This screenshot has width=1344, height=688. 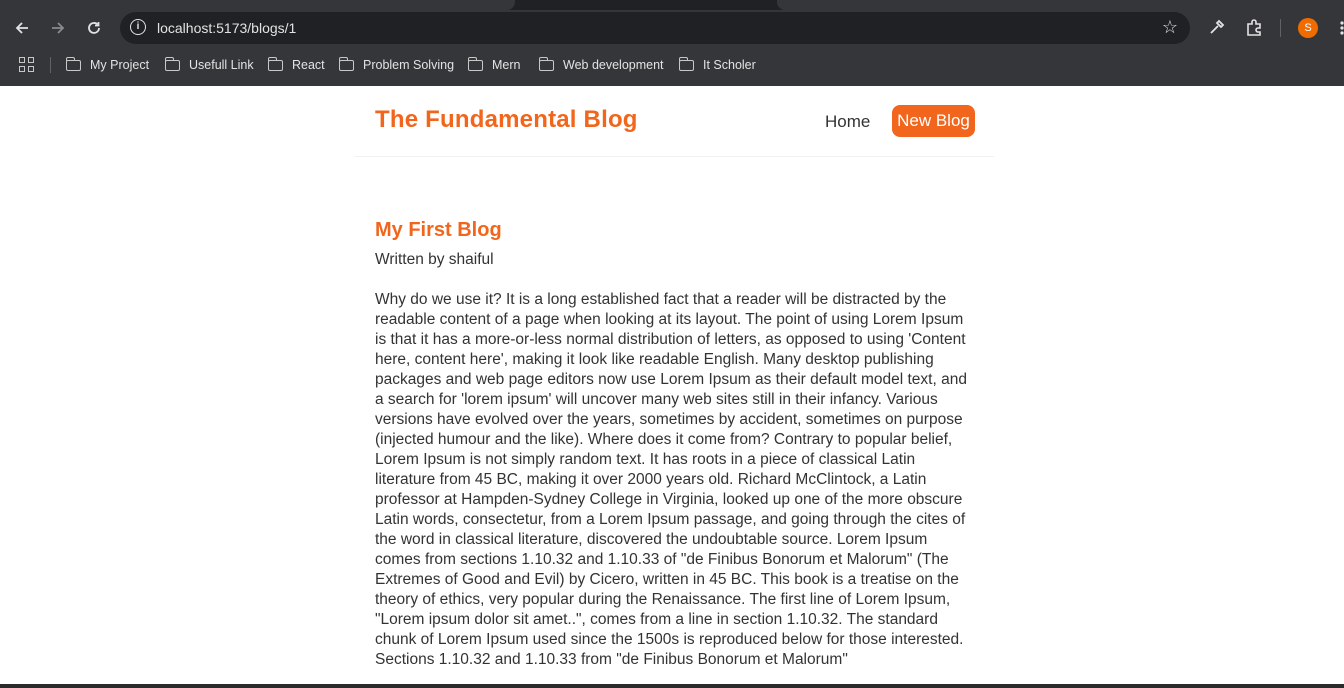 What do you see at coordinates (1170, 27) in the screenshot?
I see `star-icon: ☆` at bounding box center [1170, 27].